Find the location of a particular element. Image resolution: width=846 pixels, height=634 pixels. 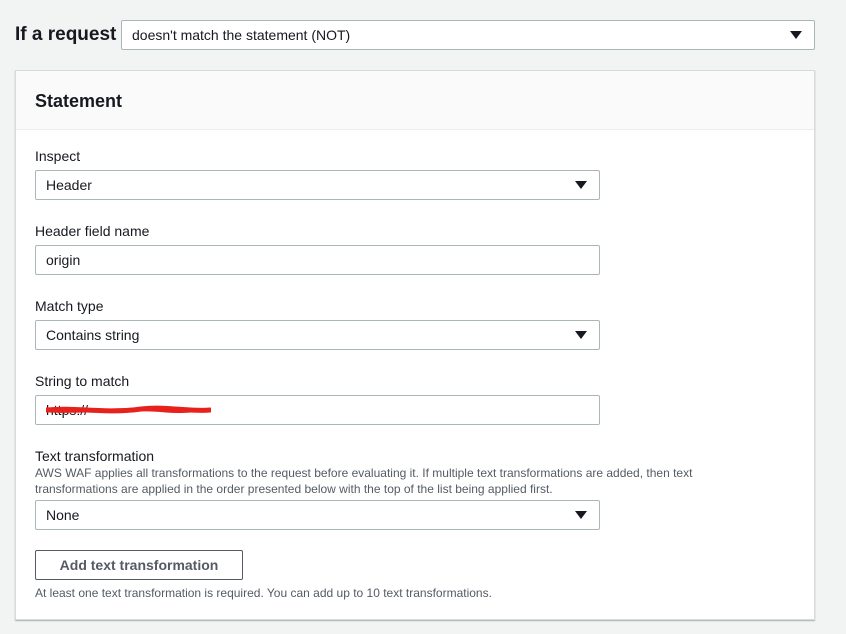

condition-label: If a request is located at coordinates (66, 34).